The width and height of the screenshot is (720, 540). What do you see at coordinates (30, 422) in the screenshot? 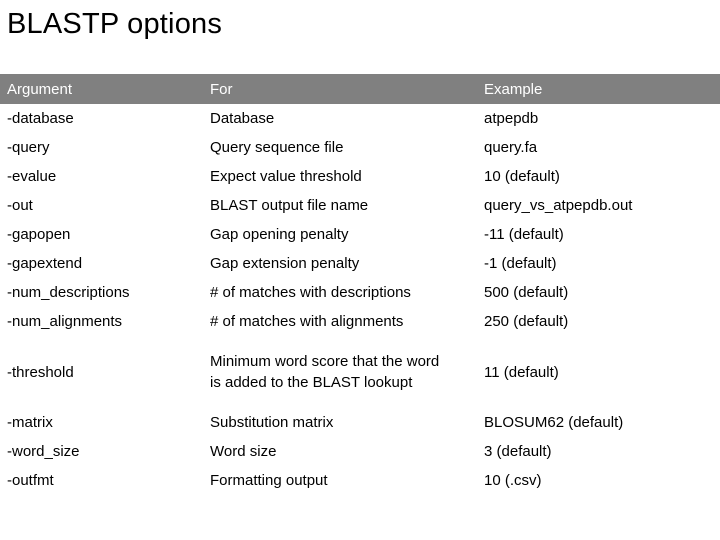
I see `cell-argument: -matrix` at bounding box center [30, 422].